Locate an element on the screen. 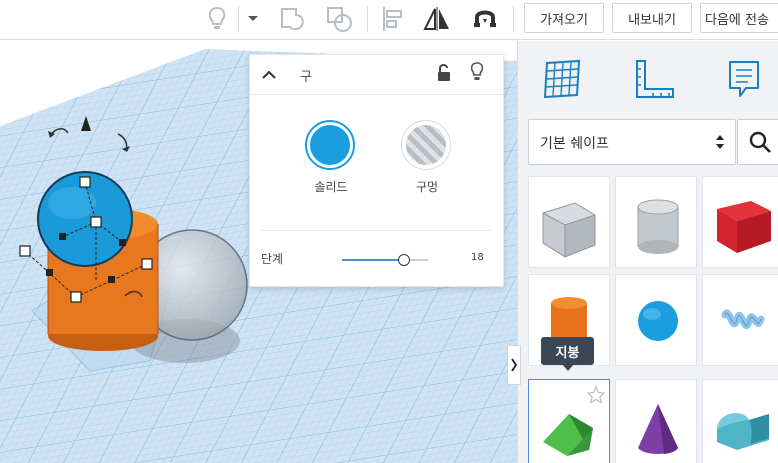 This screenshot has height=463, width=778. hole-option is located at coordinates (426, 145).